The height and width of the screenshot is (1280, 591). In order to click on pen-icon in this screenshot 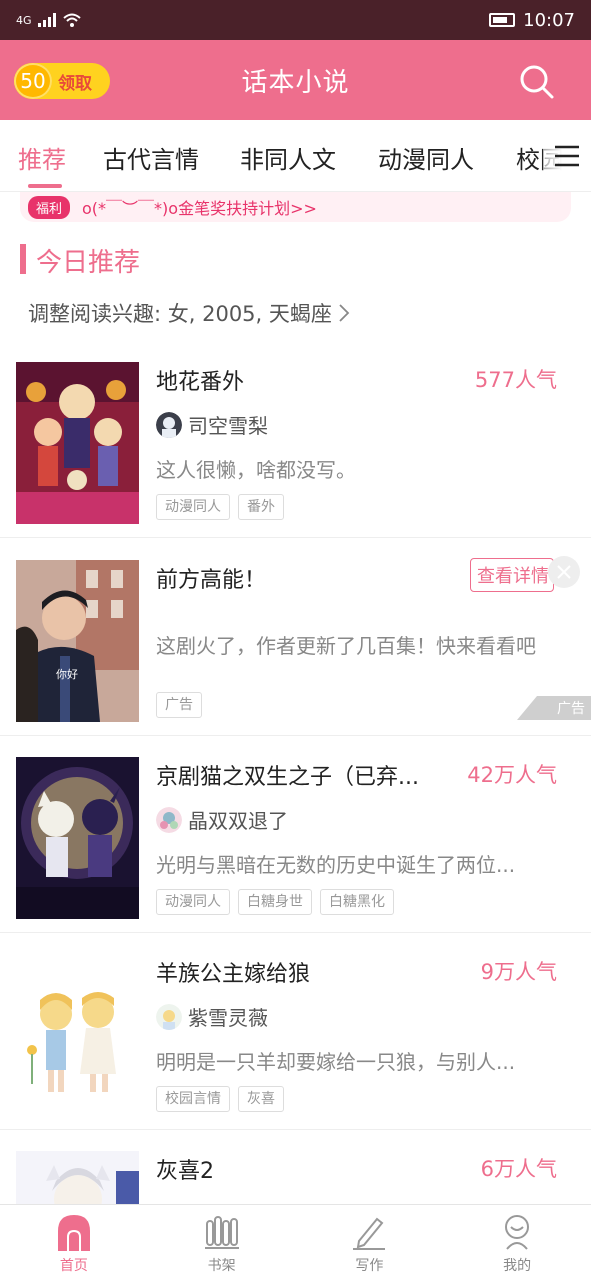, I will do `click(369, 1233)`.